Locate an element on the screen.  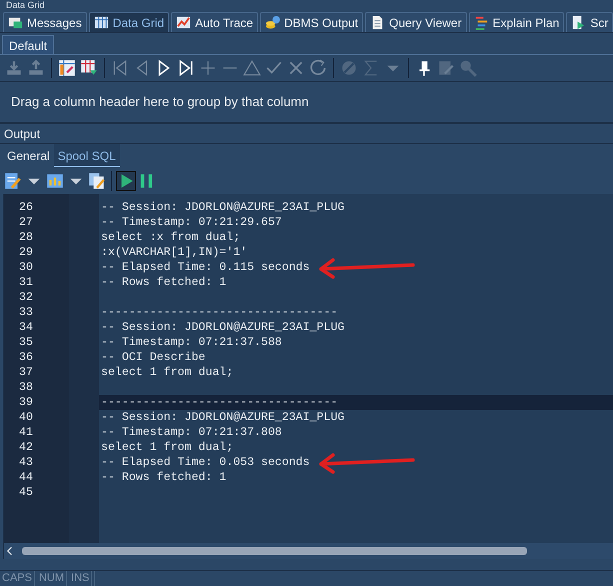
line-number: 38 is located at coordinates (26, 387).